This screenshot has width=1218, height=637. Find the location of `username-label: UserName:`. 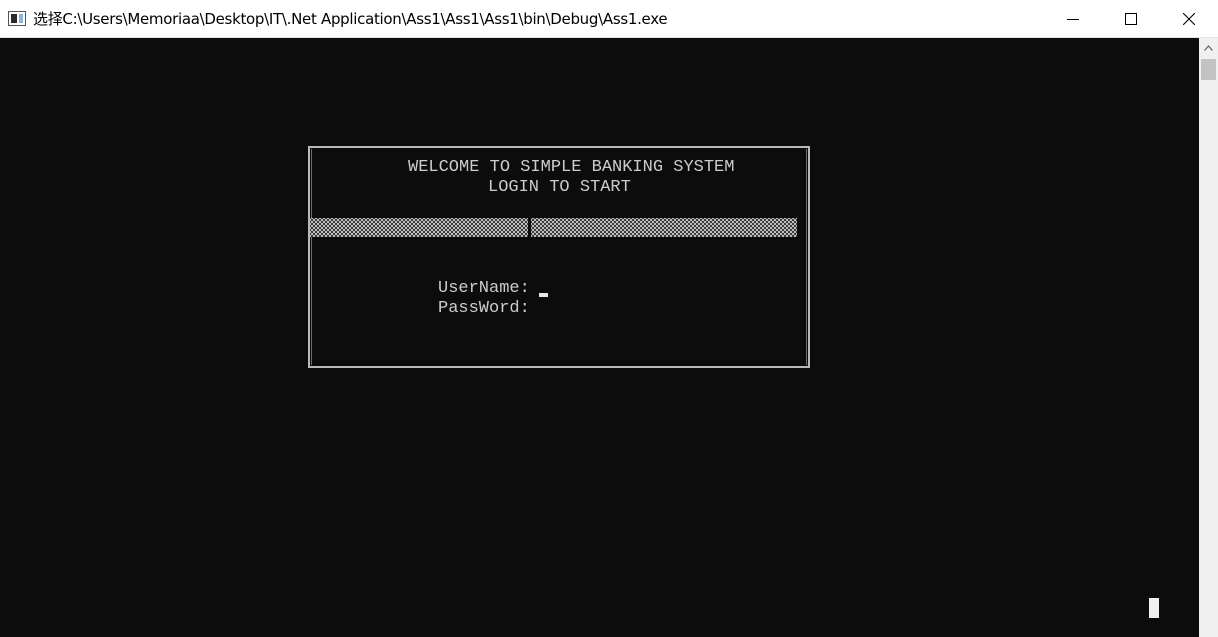

username-label: UserName: is located at coordinates (484, 288).